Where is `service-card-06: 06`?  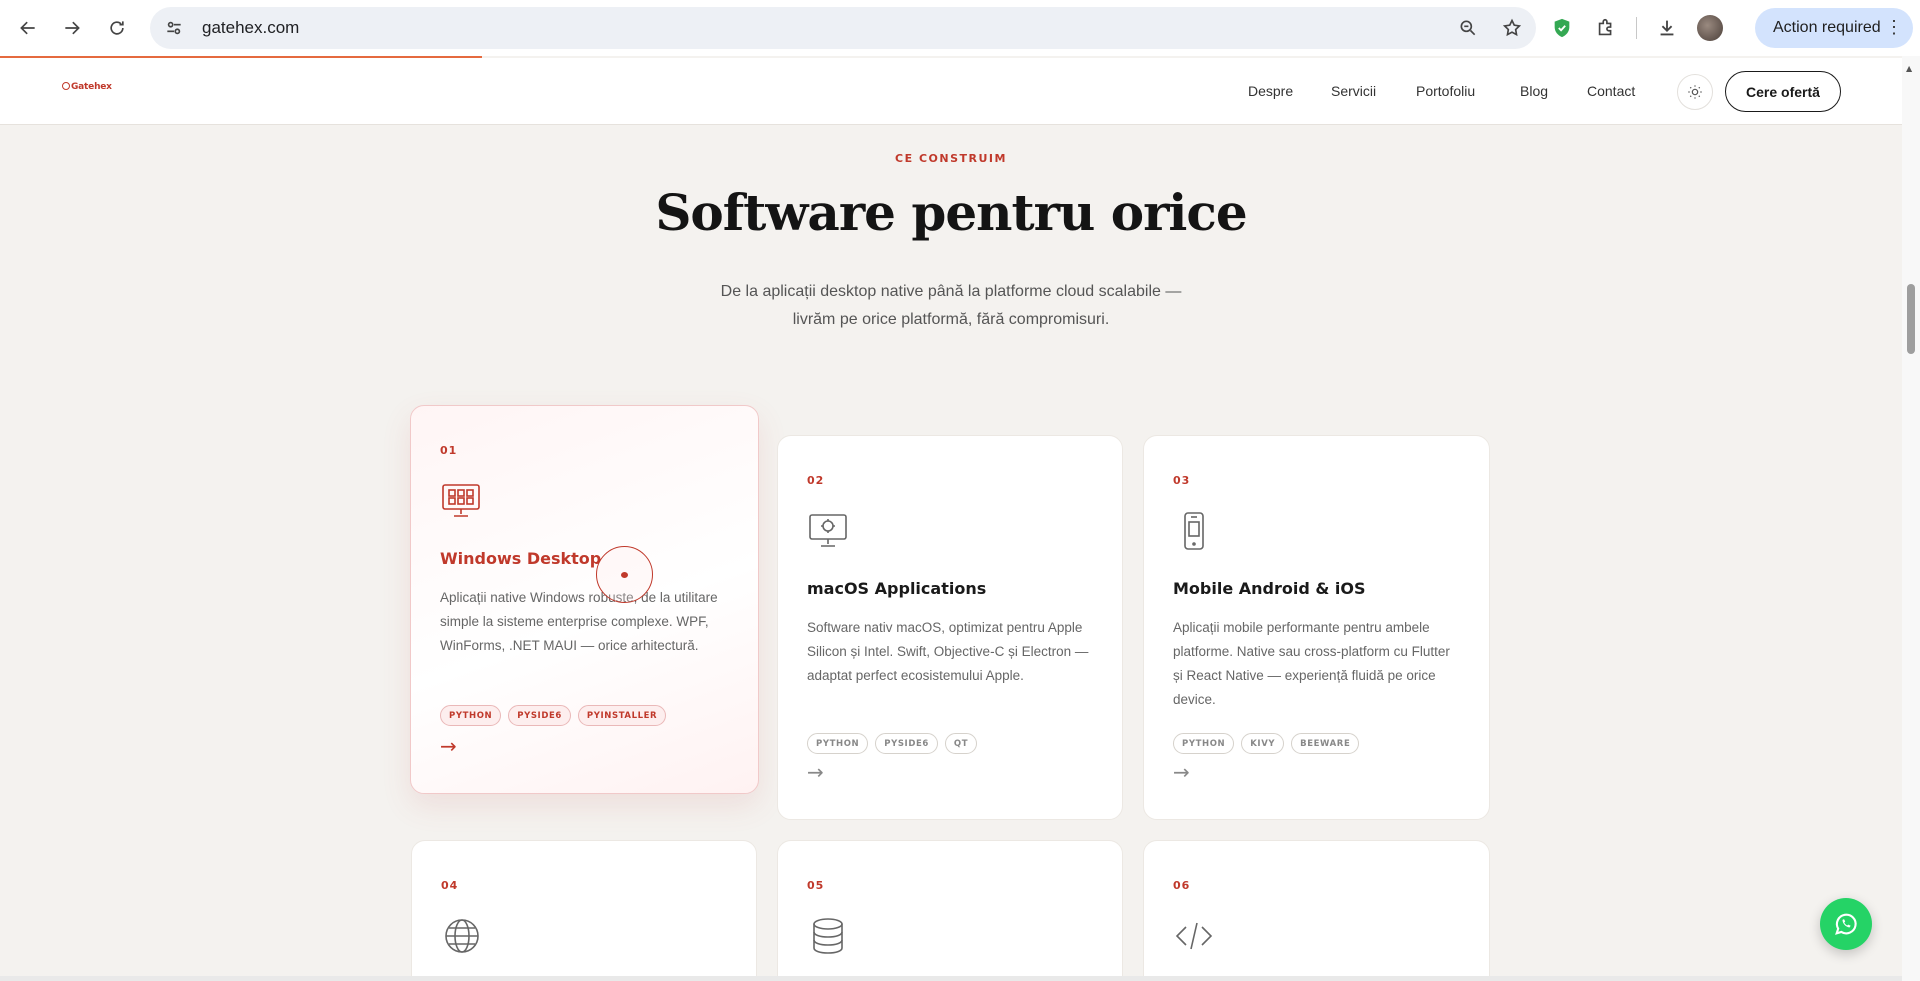
service-card-06: 06 is located at coordinates (1316, 910).